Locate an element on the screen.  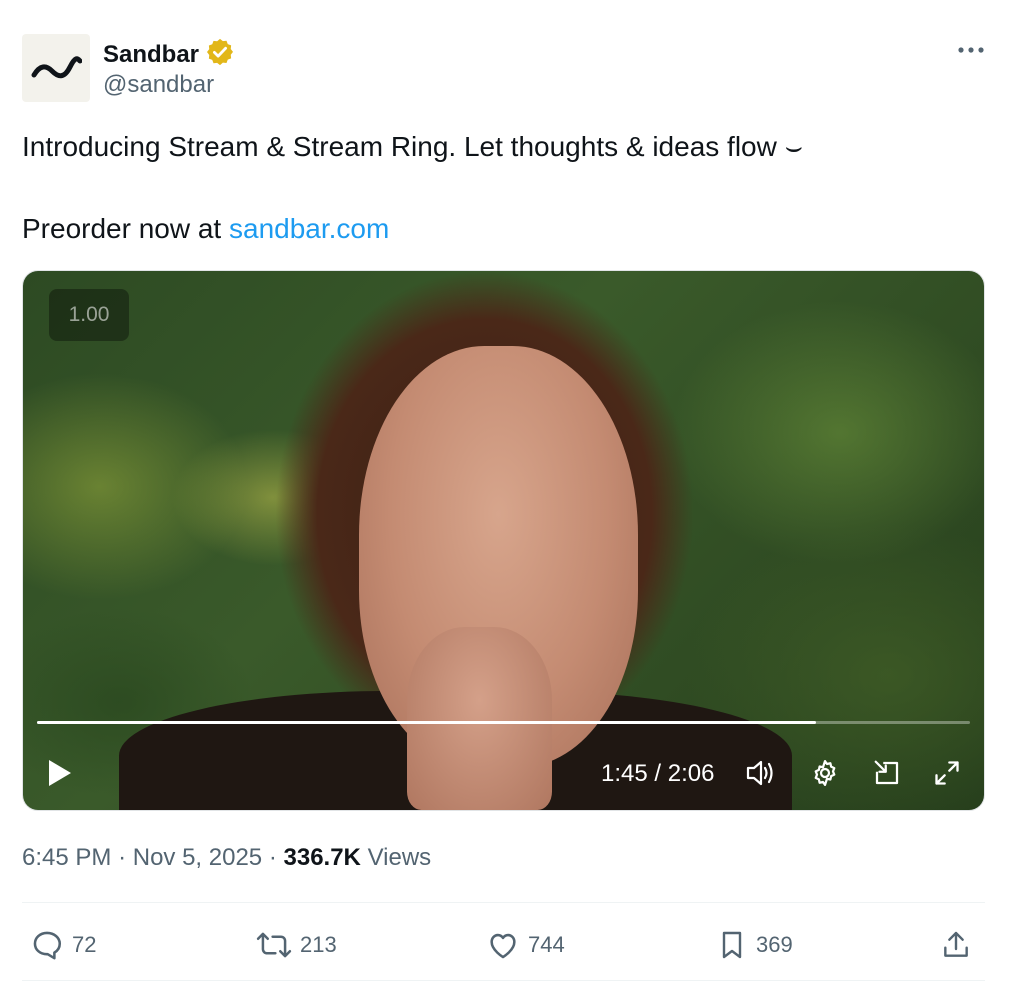
gear-icon is located at coordinates (825, 773).